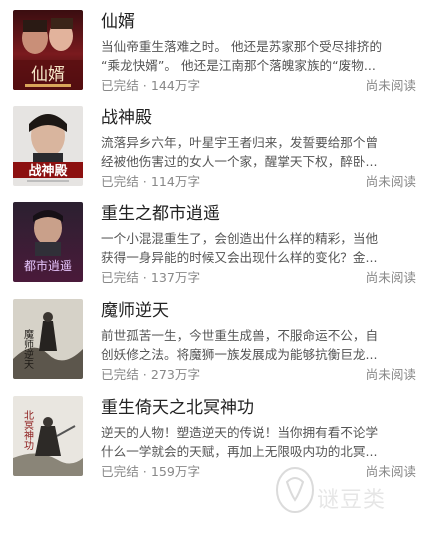  Describe the element at coordinates (118, 22) in the screenshot. I see `book-title: 仙婿` at that location.